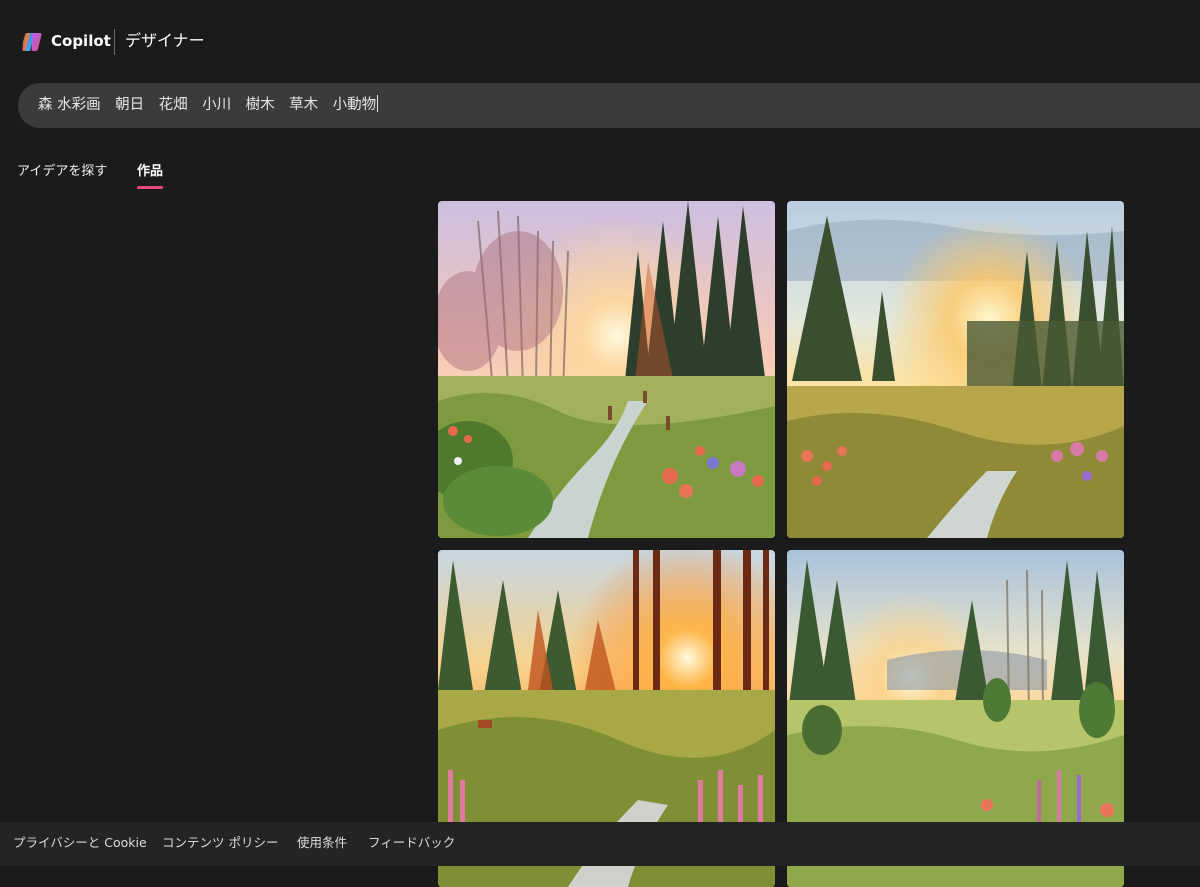  Describe the element at coordinates (600, 844) in the screenshot. I see `footer: プライバシーと Cookie コンテンツ ポリシー 使用条件 フィードバック` at that location.